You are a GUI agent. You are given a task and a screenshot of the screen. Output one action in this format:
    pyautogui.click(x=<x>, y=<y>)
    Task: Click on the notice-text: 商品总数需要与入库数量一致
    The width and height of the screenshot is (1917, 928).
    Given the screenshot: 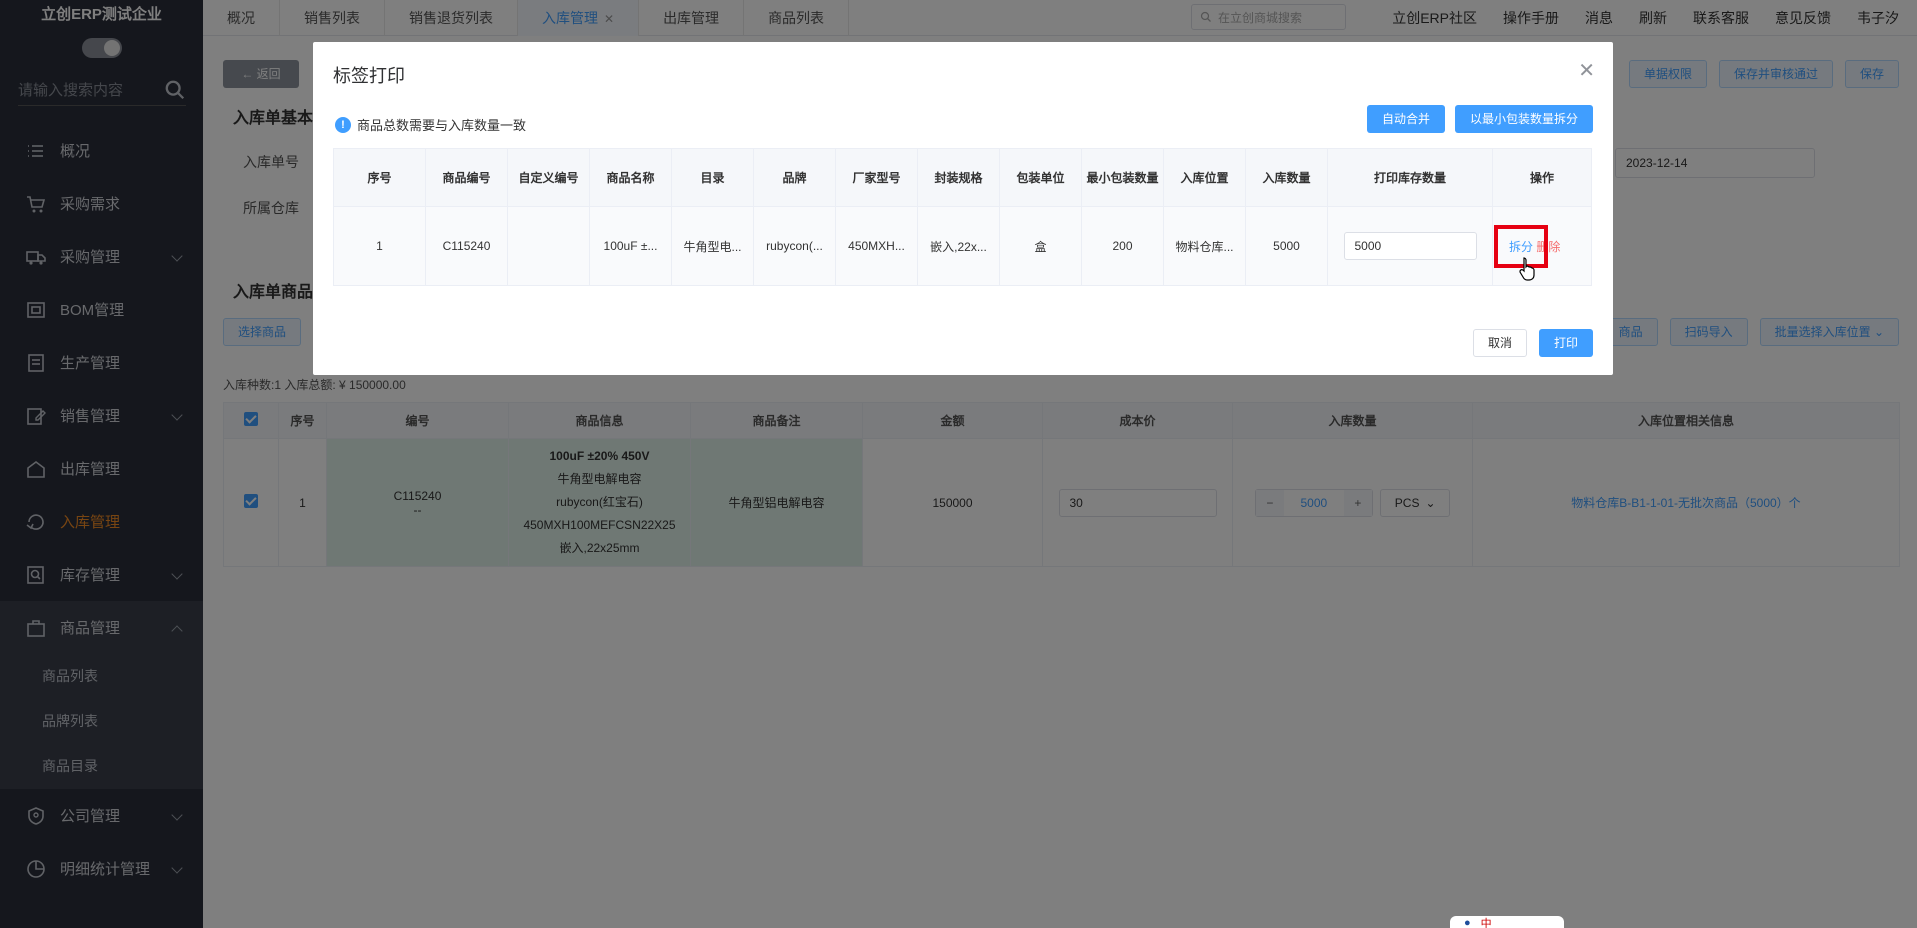 What is the action you would take?
    pyautogui.click(x=442, y=125)
    